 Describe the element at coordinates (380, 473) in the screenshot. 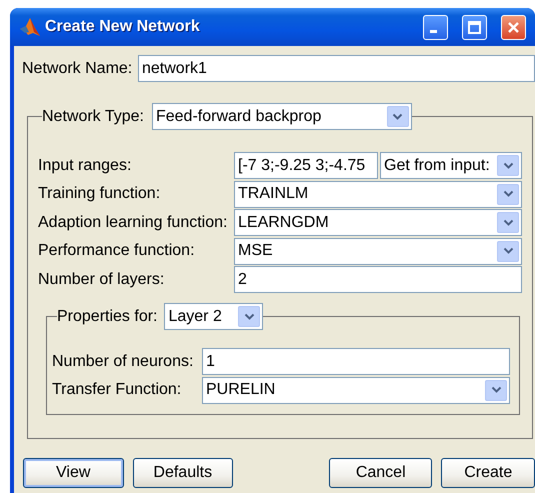

I see `dialog-button: Cancel` at that location.